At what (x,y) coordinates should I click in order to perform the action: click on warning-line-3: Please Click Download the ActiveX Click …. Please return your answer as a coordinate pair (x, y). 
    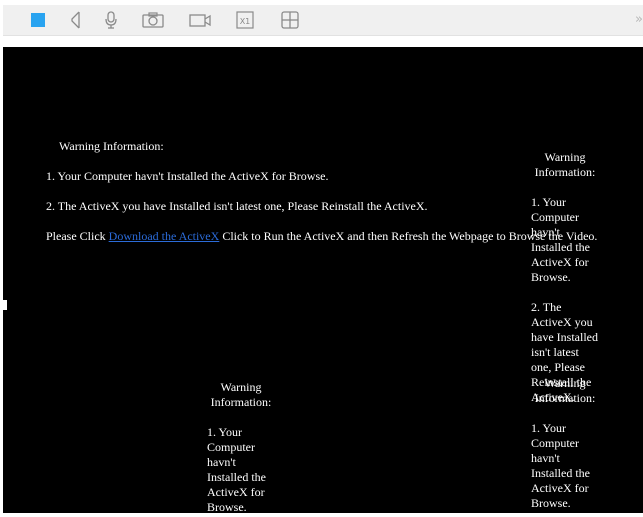
    Looking at the image, I should click on (321, 236).